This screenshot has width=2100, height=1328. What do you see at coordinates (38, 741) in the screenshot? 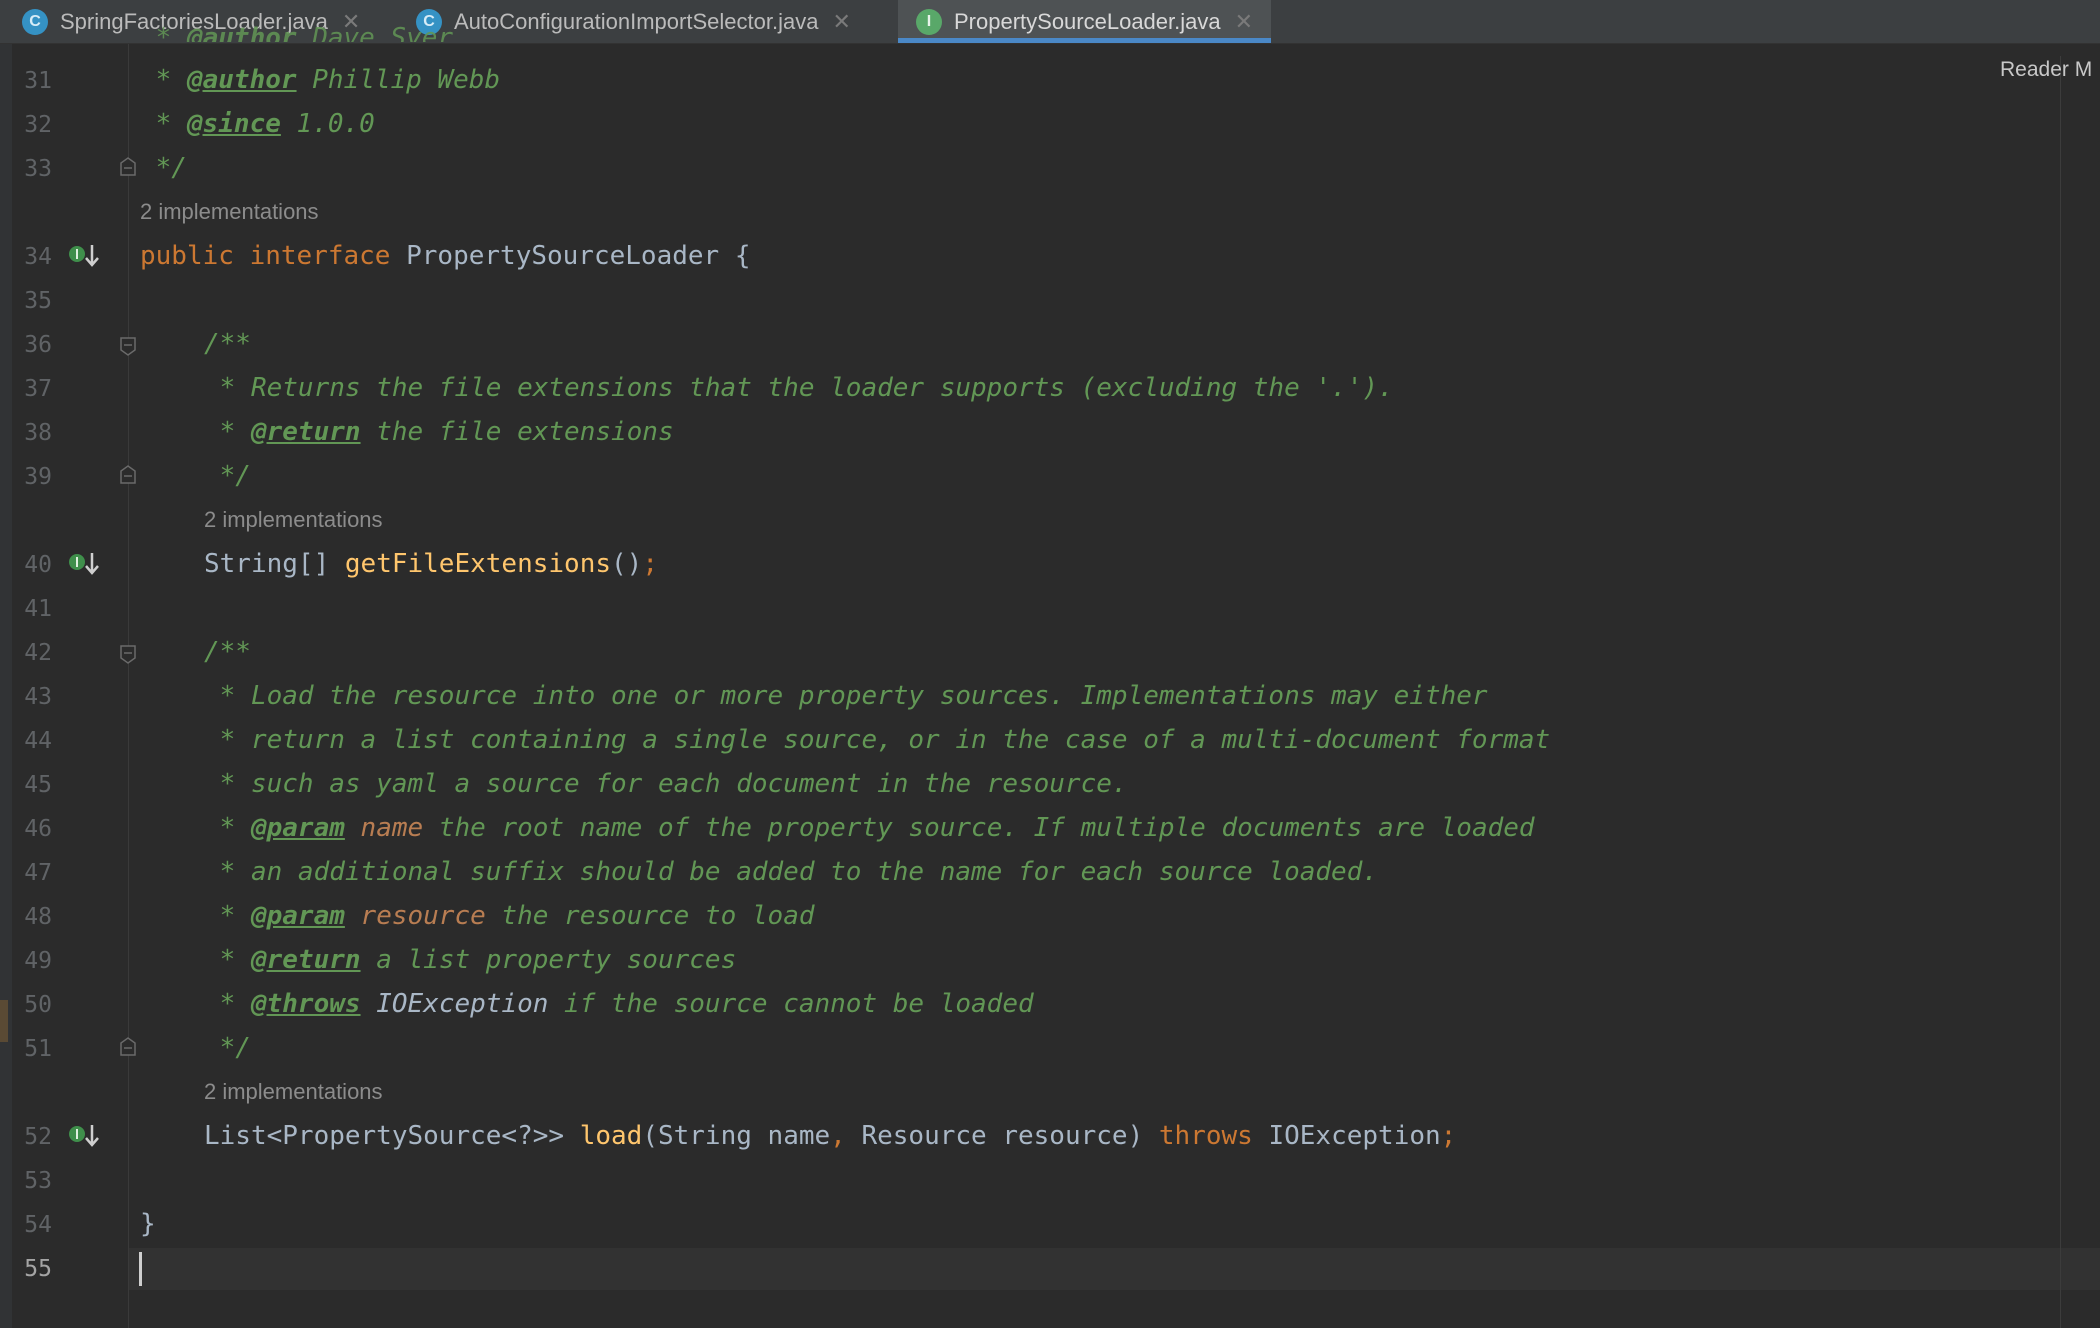
I see `line-number: 44` at bounding box center [38, 741].